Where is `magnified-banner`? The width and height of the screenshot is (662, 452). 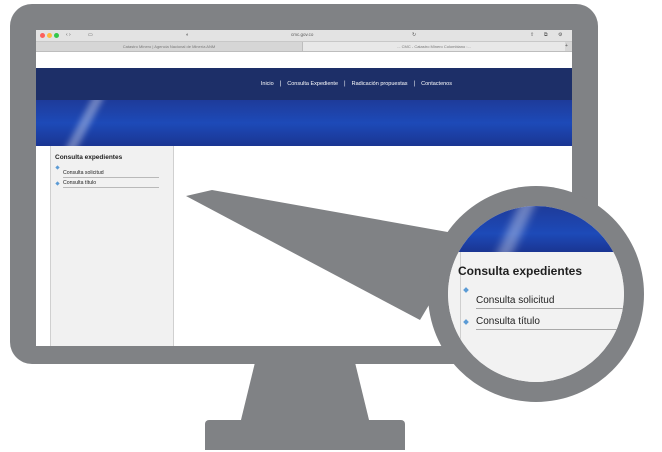
magnified-banner is located at coordinates (536, 229).